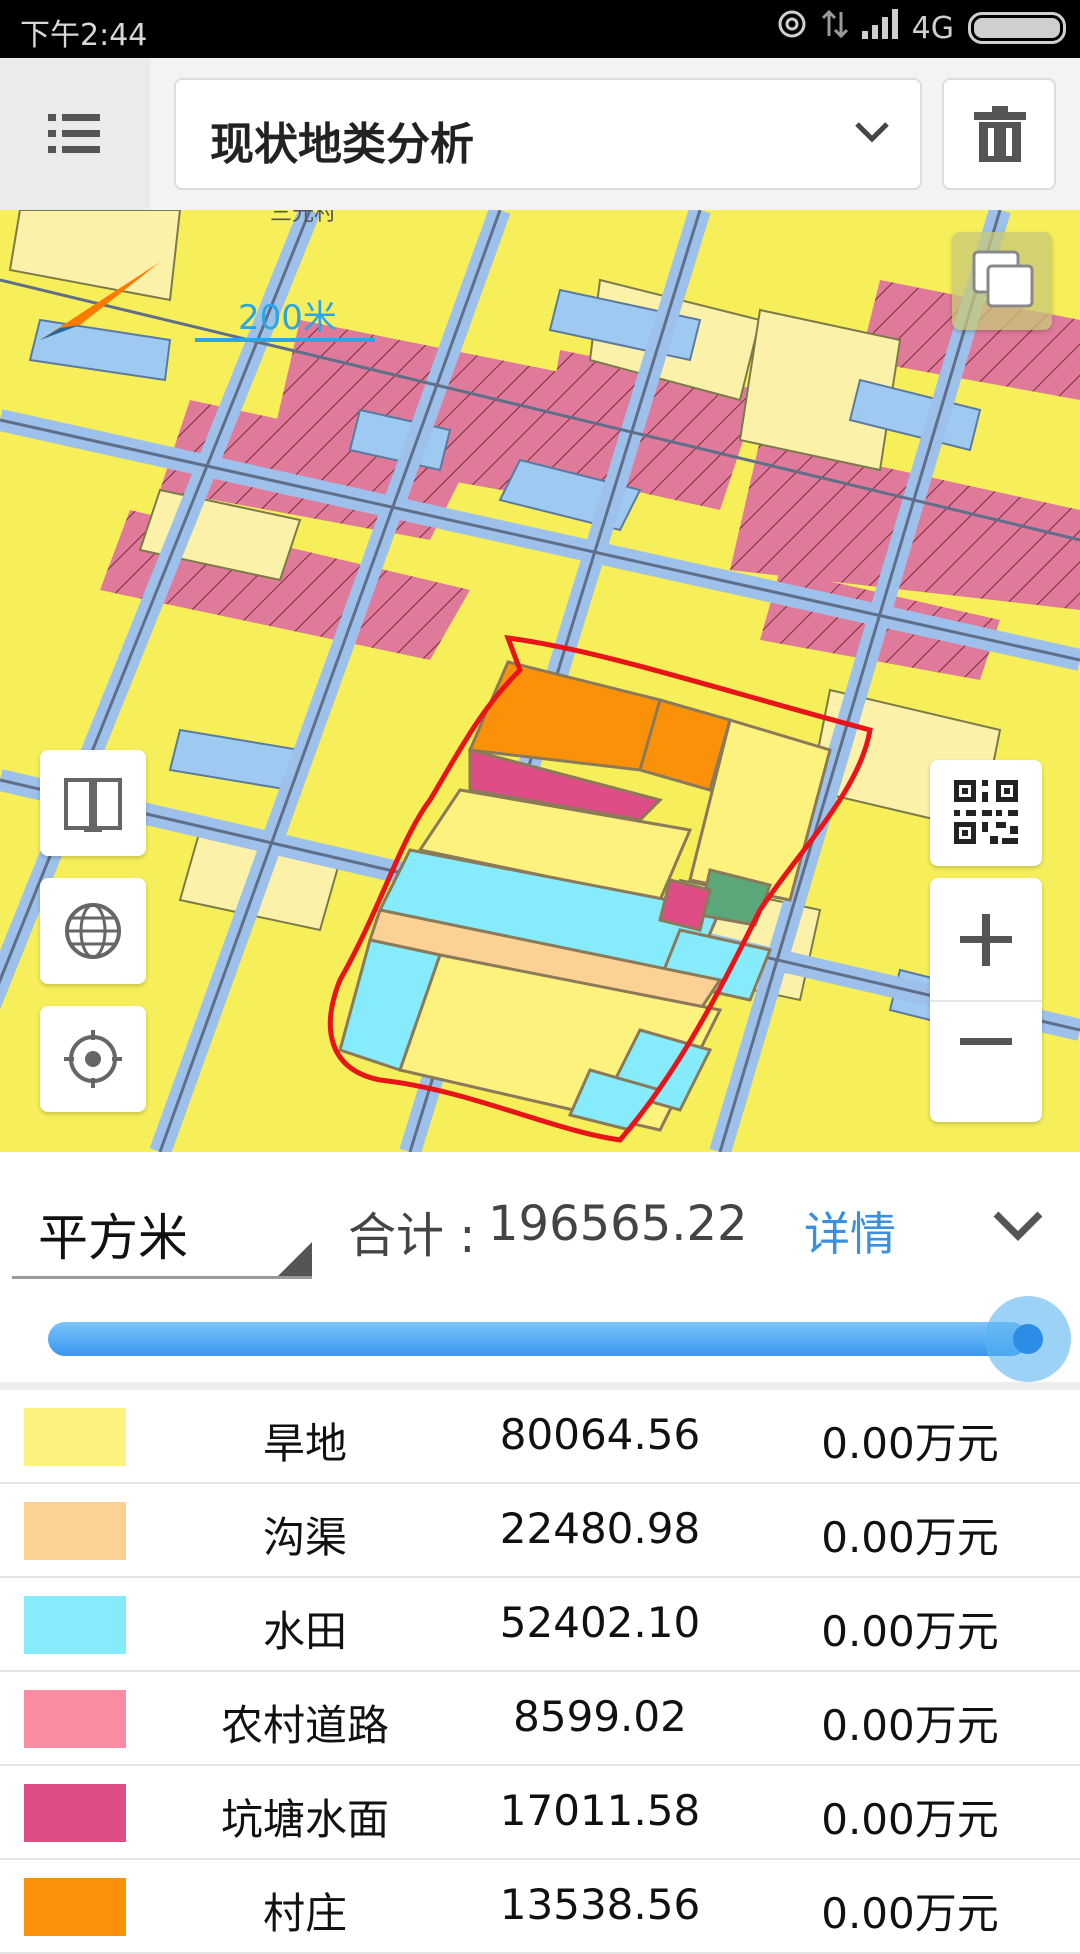  Describe the element at coordinates (834, 28) in the screenshot. I see `data-transfer-icon` at that location.